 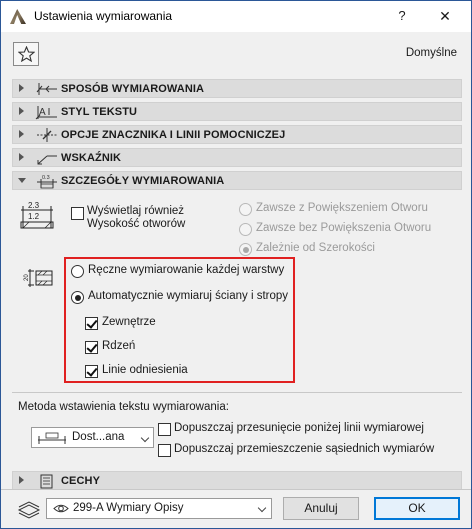 I want to click on section-marker-options: OPCJE ZNACZNIKA I LINII POMOCNICZEJ, so click(x=237, y=134).